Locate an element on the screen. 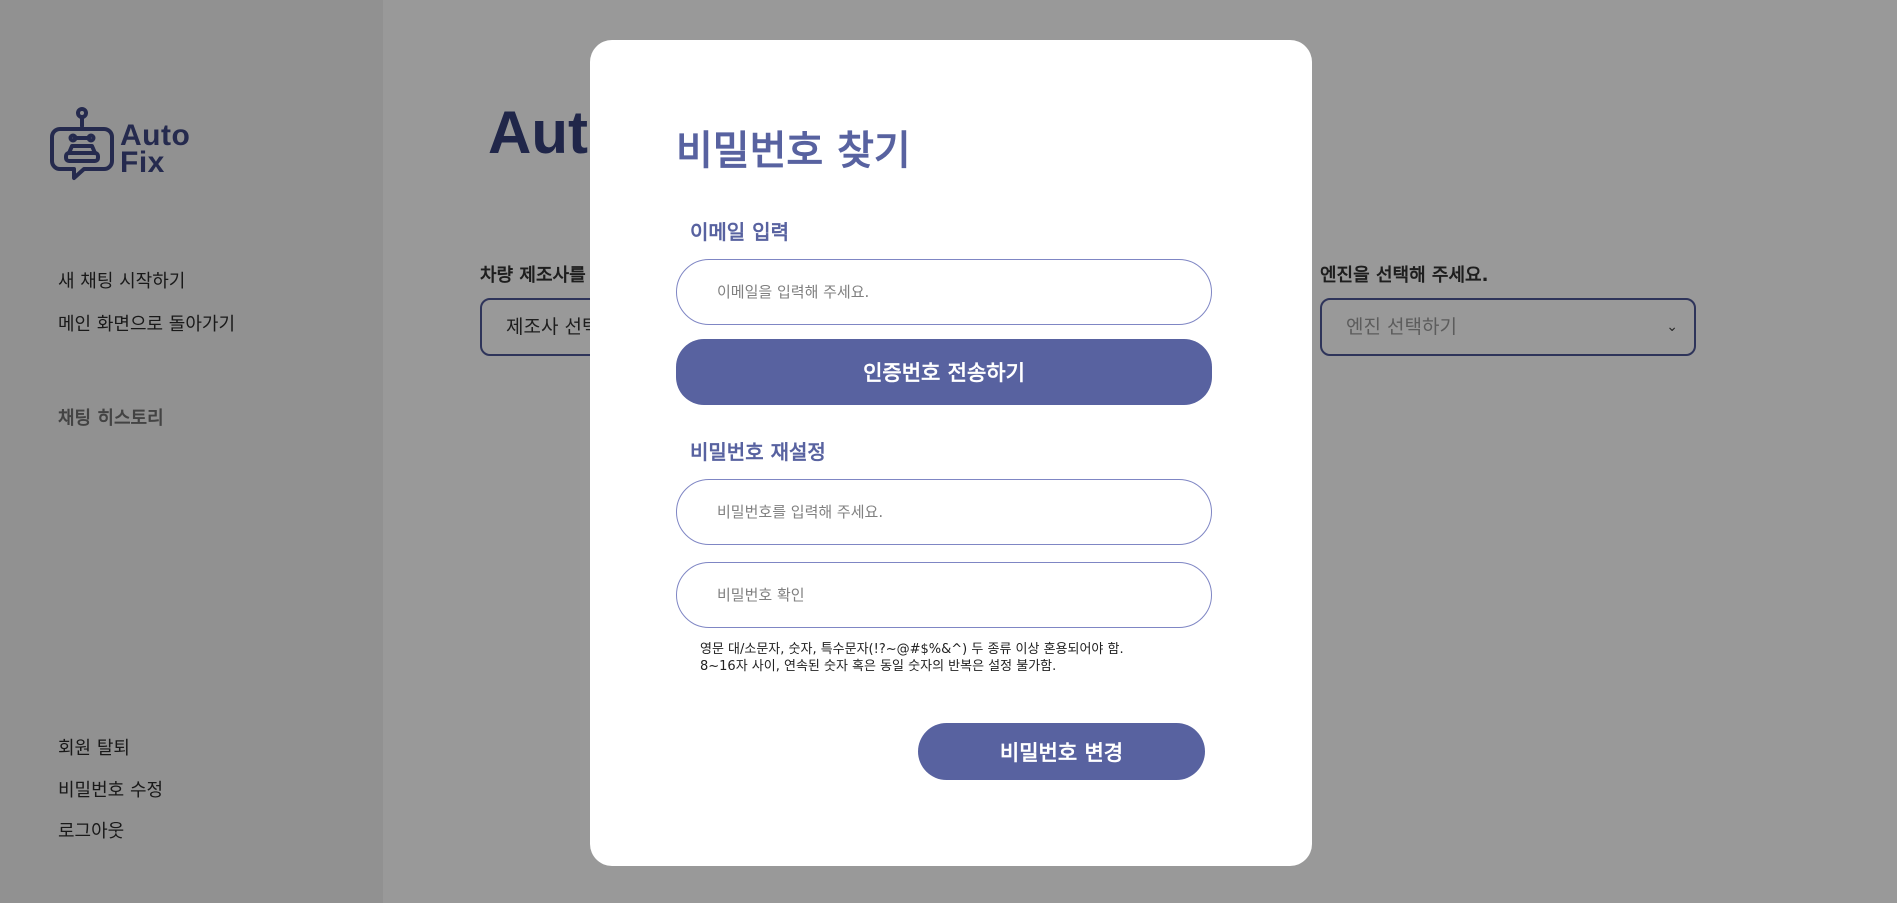 The height and width of the screenshot is (903, 1897). email-section-label: 이메일 입력 is located at coordinates (739, 232).